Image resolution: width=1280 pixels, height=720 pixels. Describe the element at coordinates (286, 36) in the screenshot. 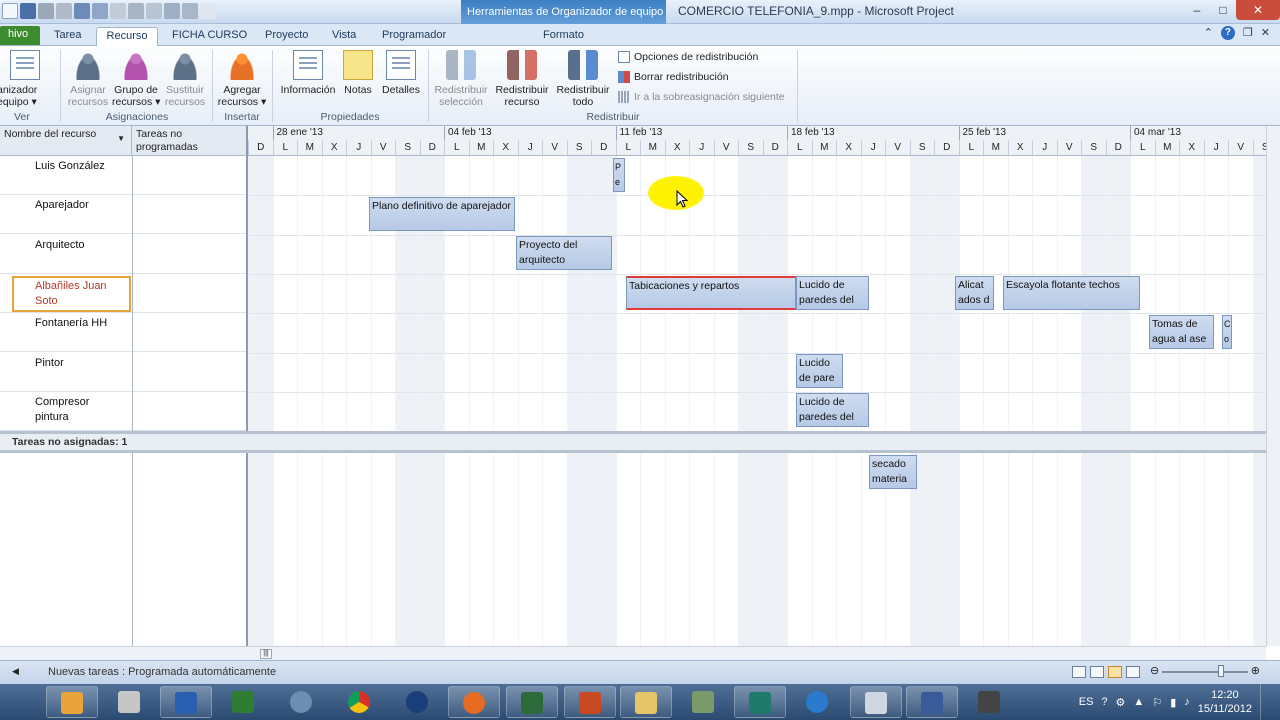

I see `tab-proyecto: Proyecto` at that location.